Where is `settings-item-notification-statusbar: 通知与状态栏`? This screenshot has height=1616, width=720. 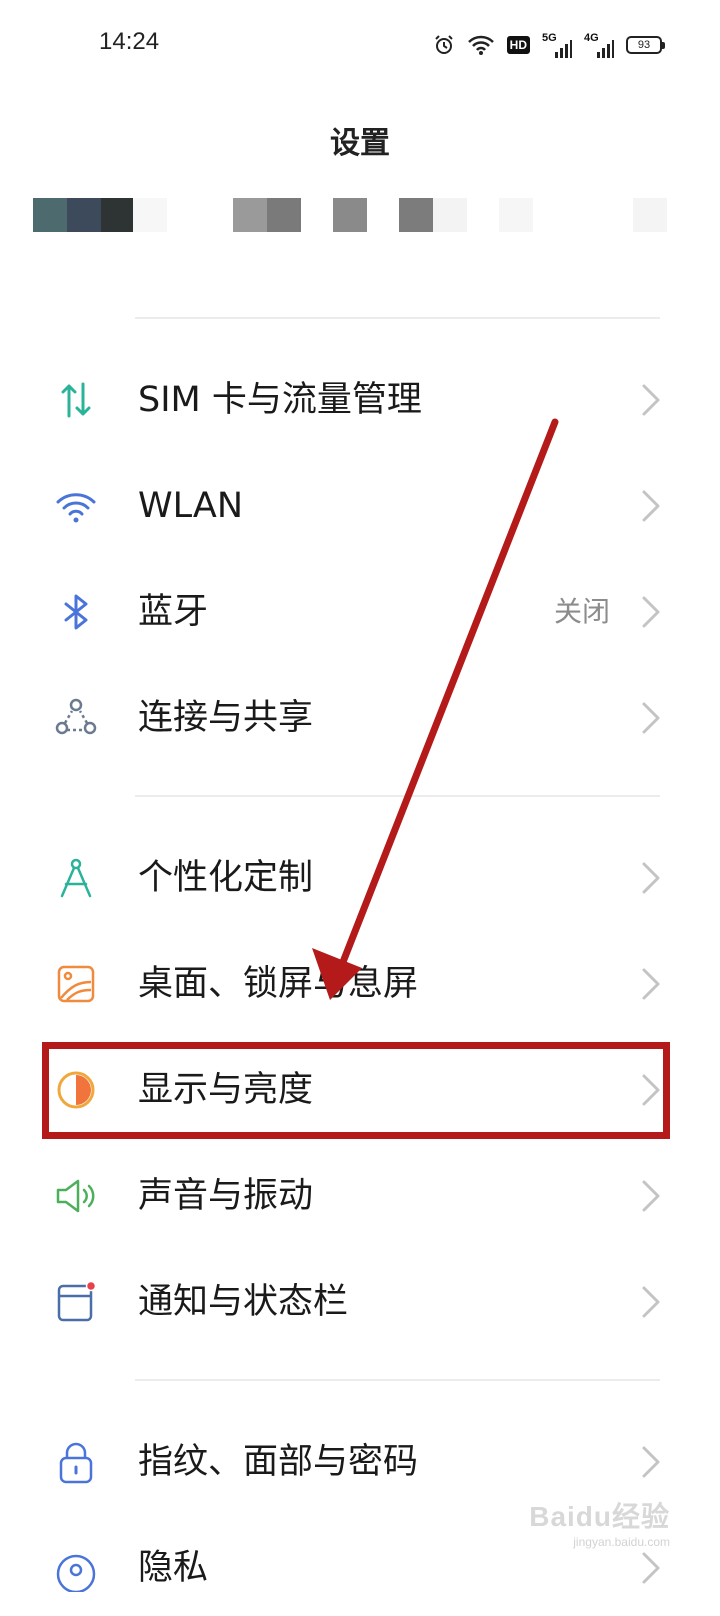 settings-item-notification-statusbar: 通知与状态栏 is located at coordinates (360, 1300).